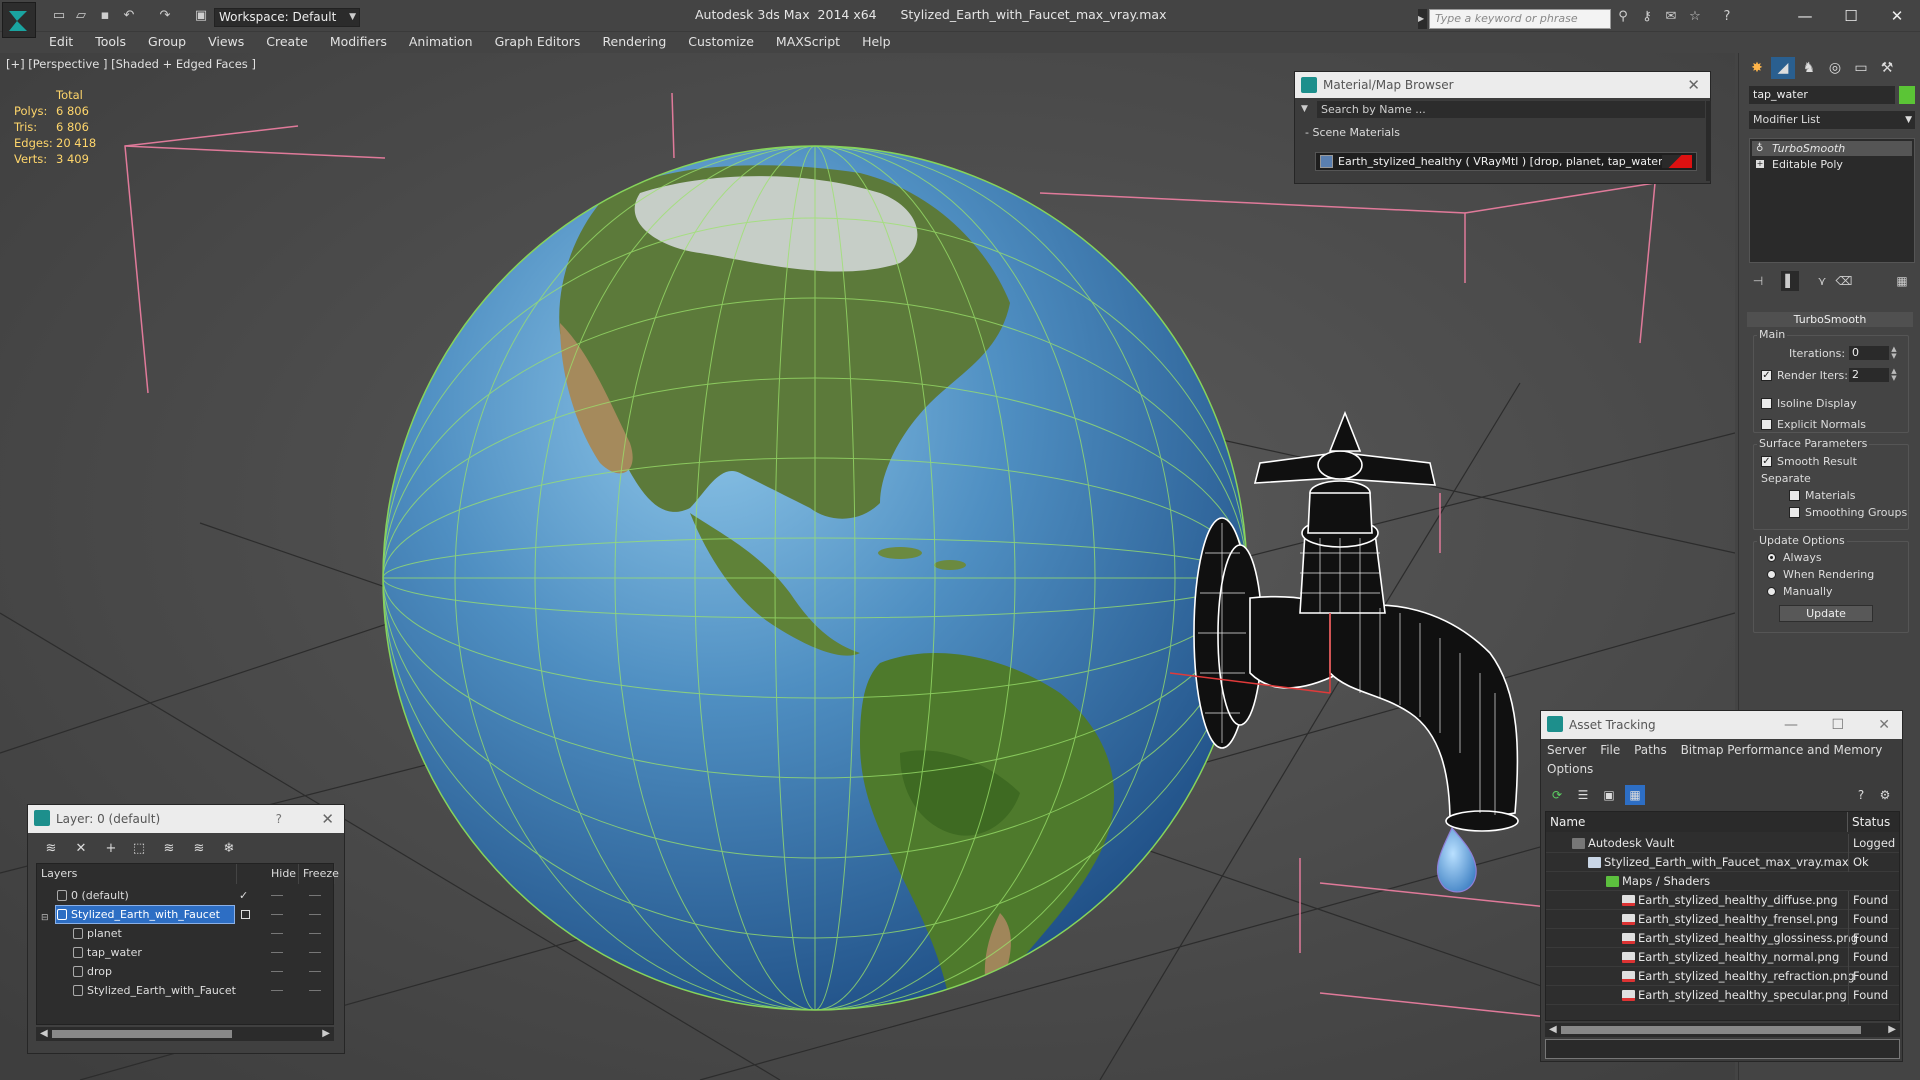 The height and width of the screenshot is (1080, 1920). Describe the element at coordinates (283, 874) in the screenshot. I see `col-hide: Hide` at that location.